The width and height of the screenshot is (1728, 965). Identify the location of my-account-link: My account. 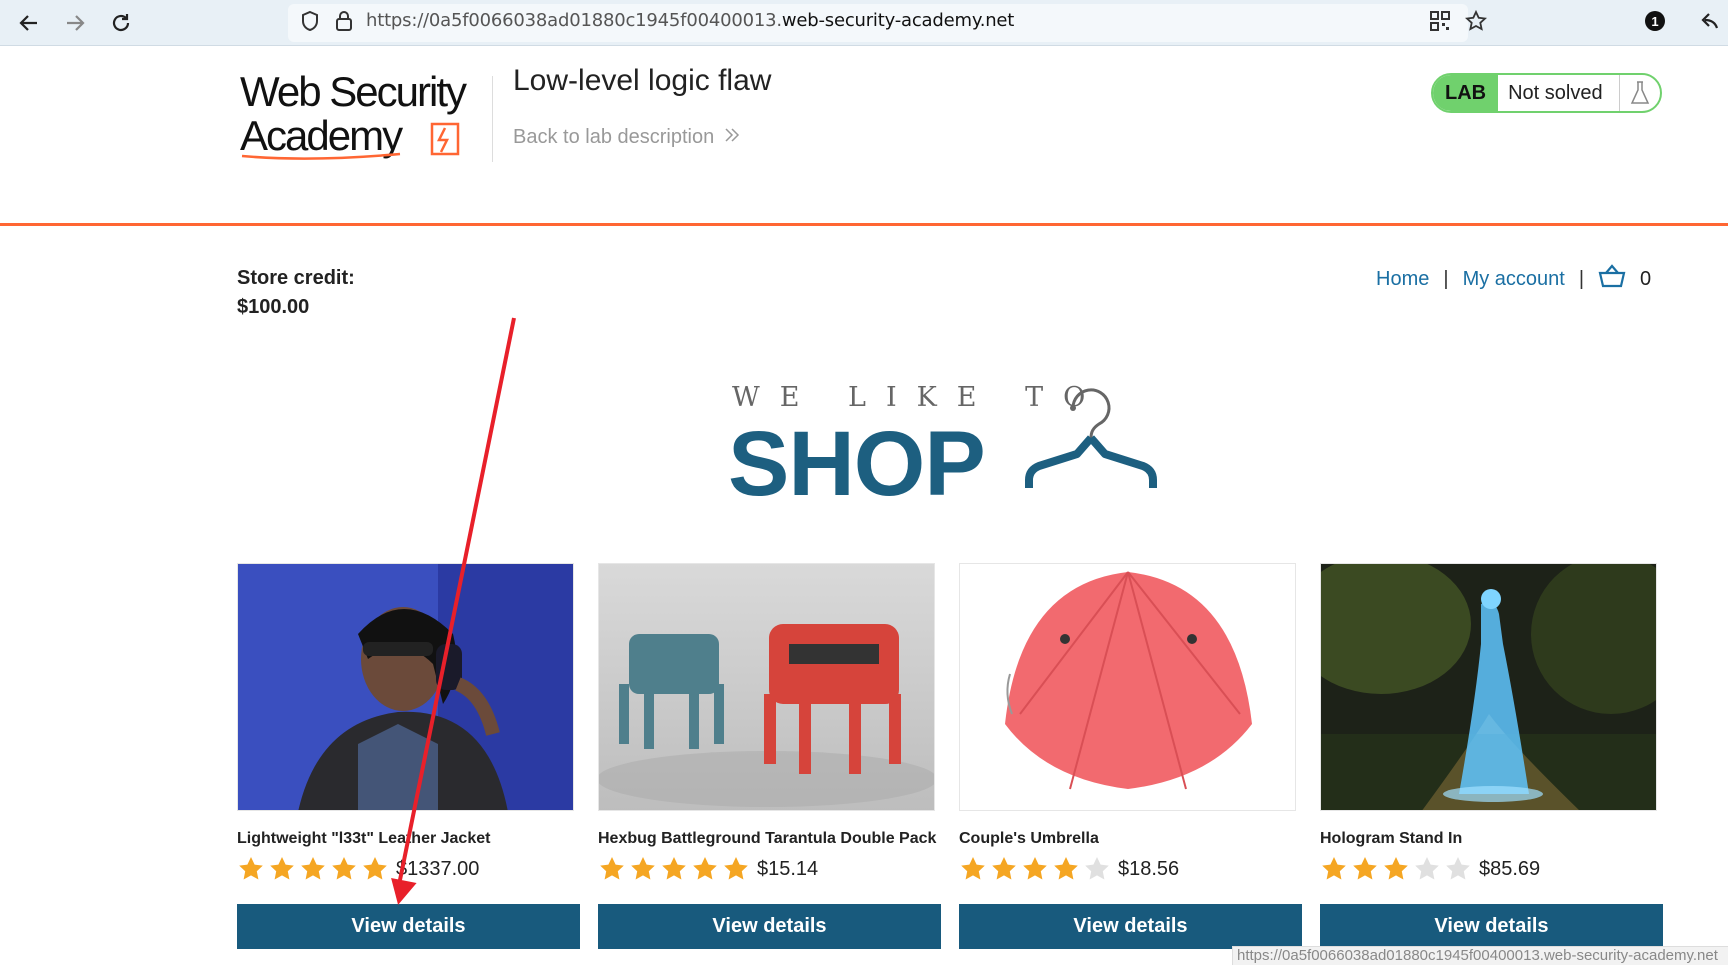
(1514, 279).